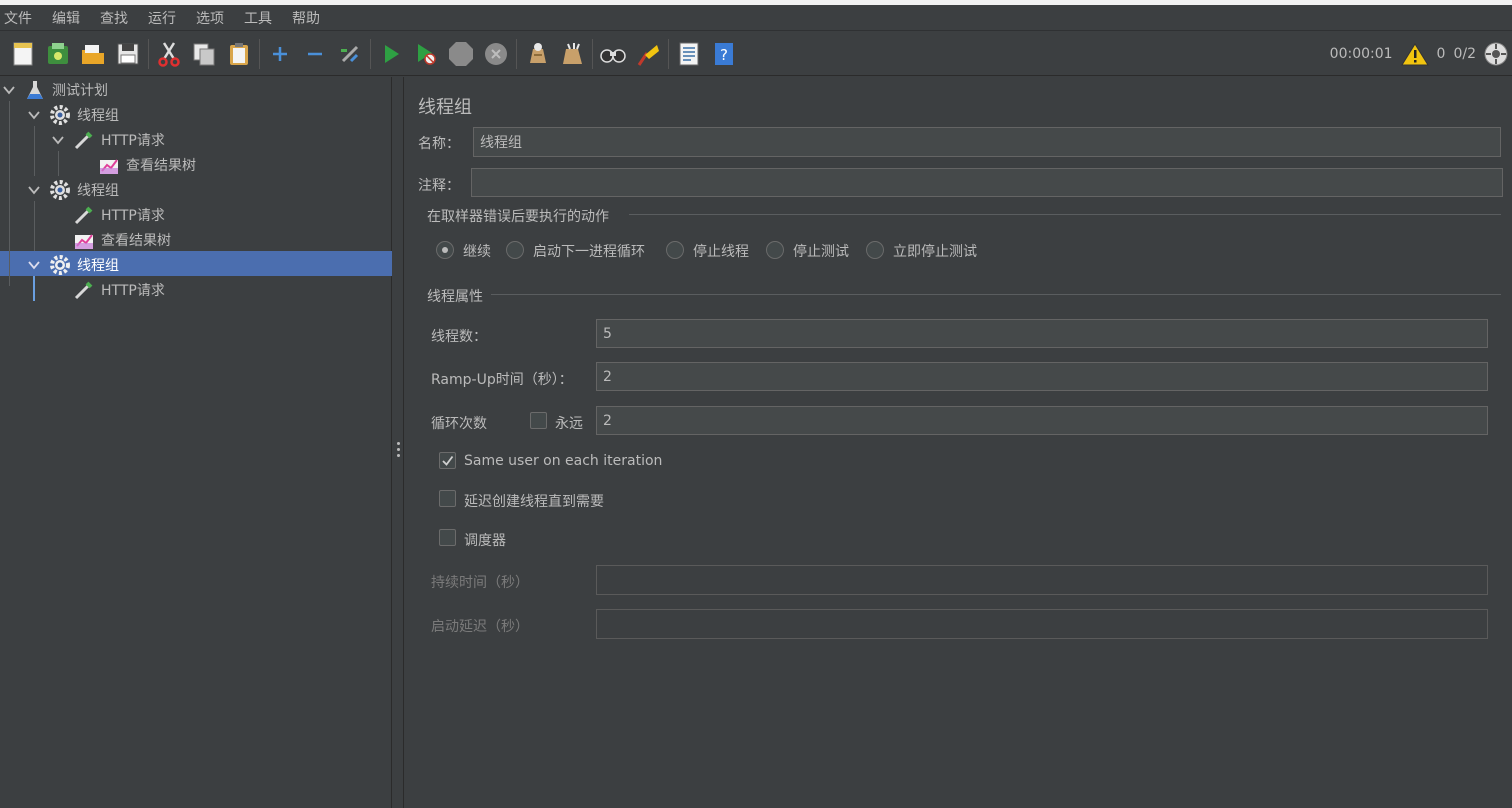  What do you see at coordinates (756, 54) in the screenshot?
I see `toolbar: ? 00:00:01 0 0/2` at bounding box center [756, 54].